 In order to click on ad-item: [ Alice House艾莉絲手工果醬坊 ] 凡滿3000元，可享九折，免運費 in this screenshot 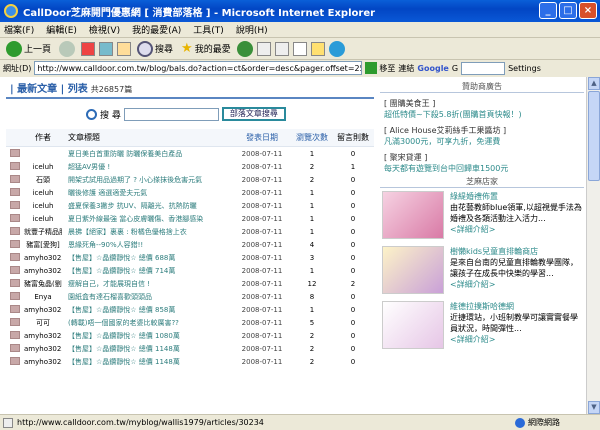, I will do `click(482, 136)`.